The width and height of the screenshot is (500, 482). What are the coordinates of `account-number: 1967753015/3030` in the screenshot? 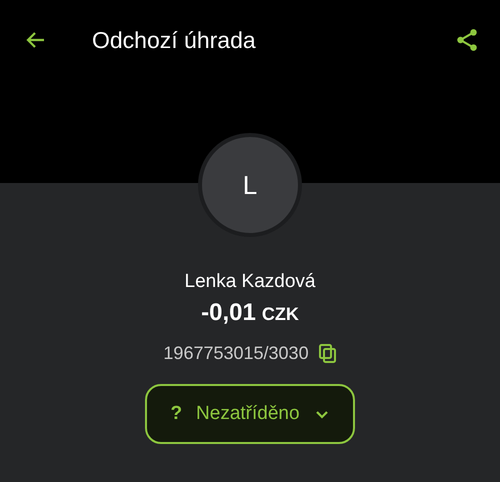 It's located at (236, 353).